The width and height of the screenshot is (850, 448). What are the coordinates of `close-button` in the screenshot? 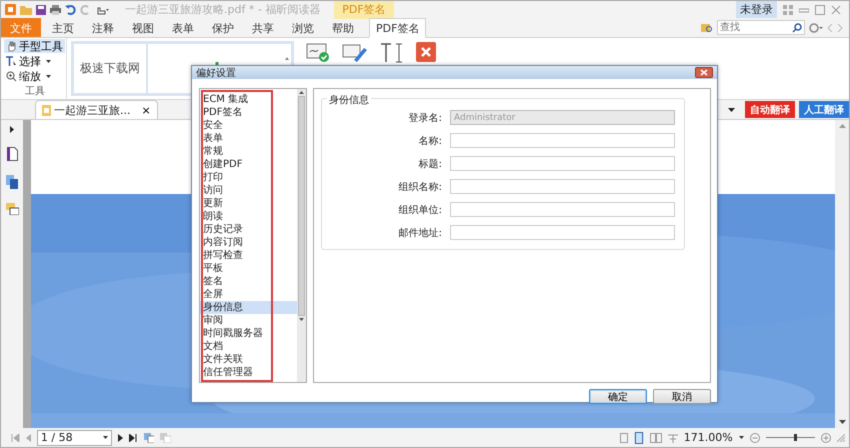 It's located at (704, 72).